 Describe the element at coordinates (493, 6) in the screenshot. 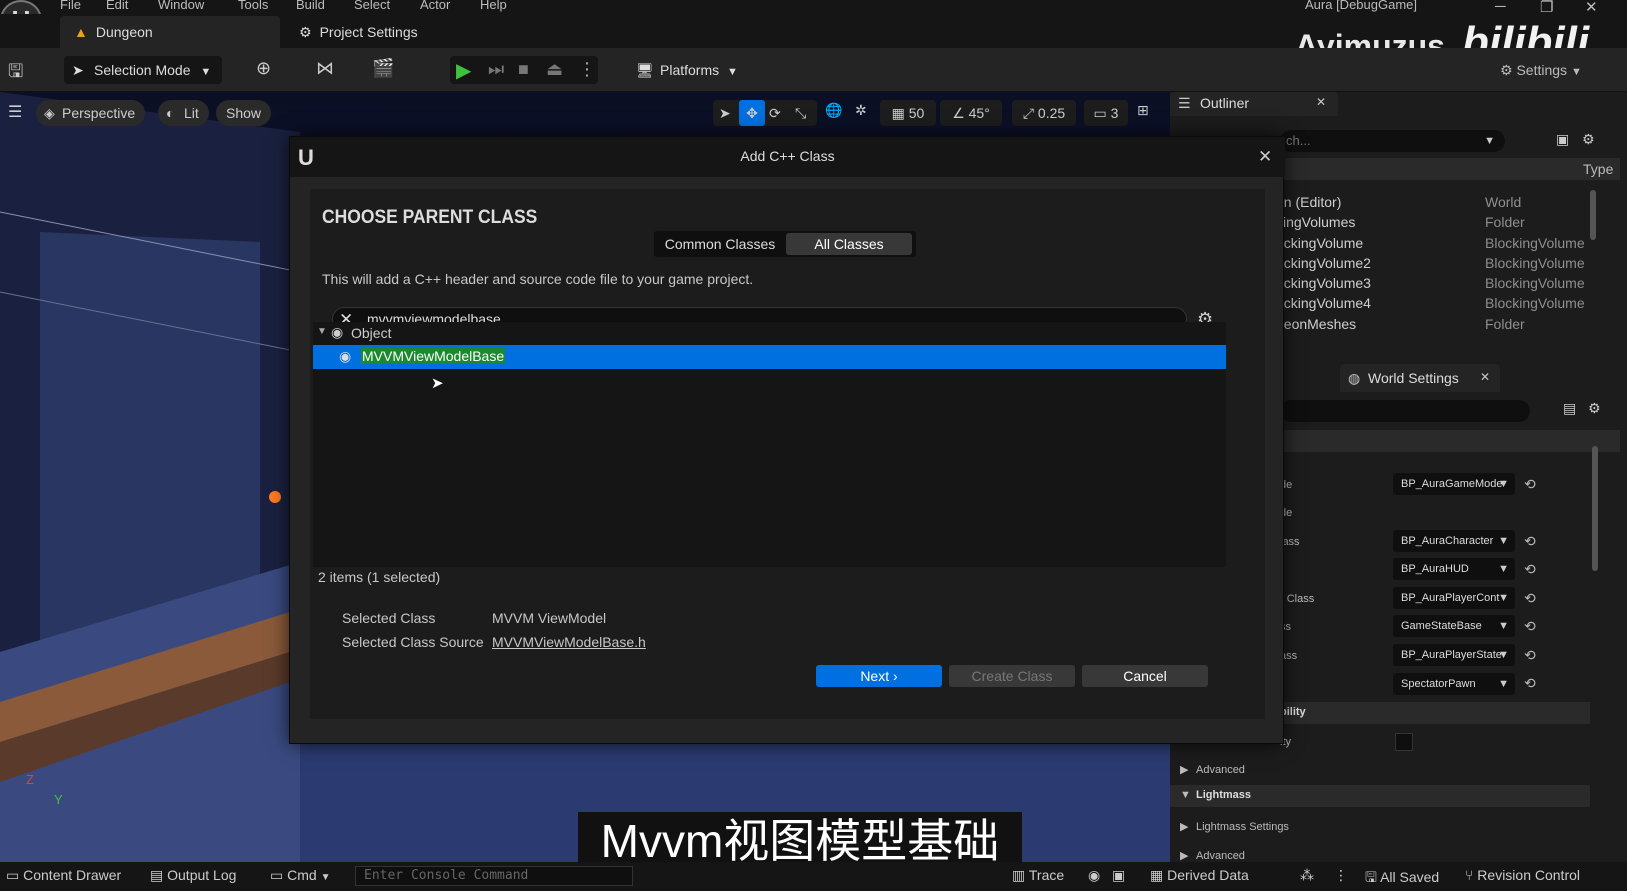

I see `menu-help: Help` at that location.